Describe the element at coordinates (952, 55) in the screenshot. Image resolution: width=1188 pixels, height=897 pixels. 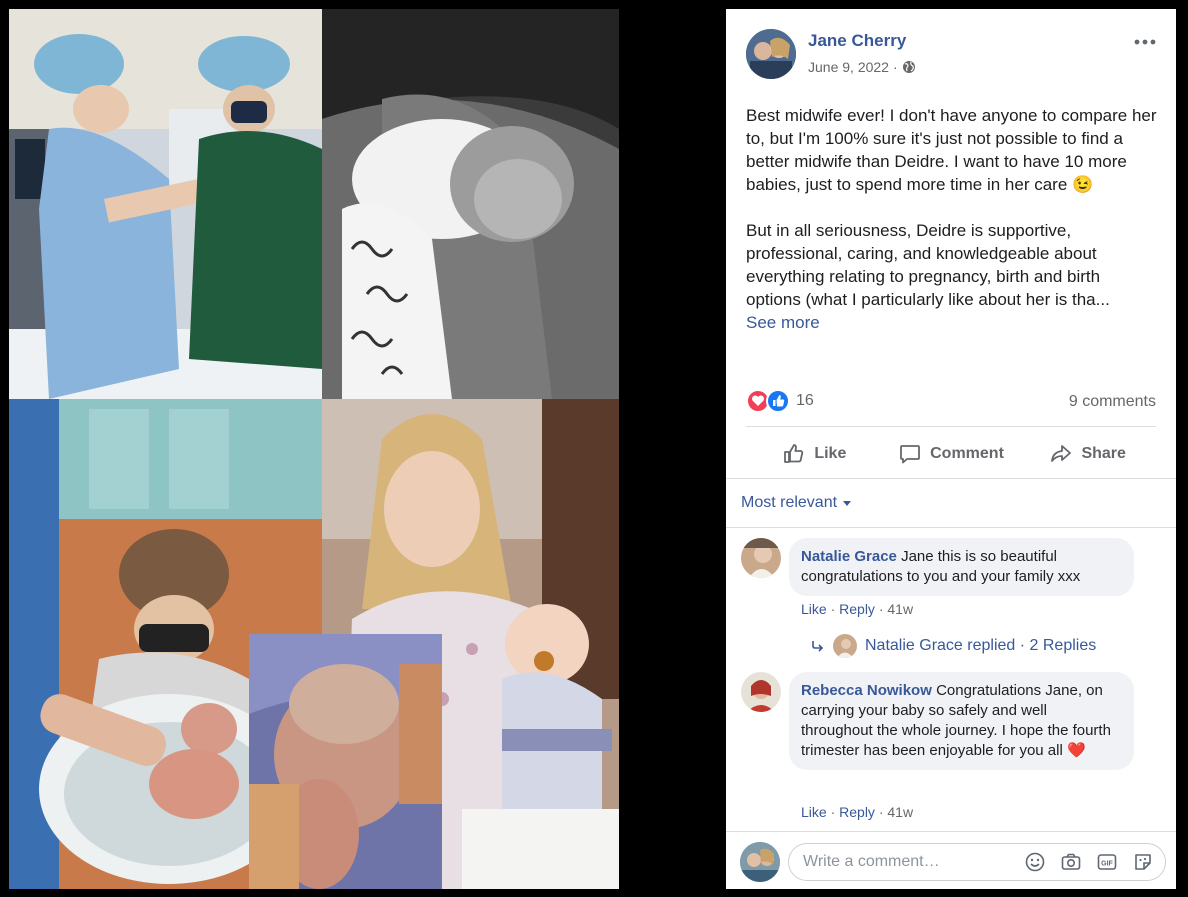
I see `post-header: Jane Cherry June 9, 2022 ·` at that location.